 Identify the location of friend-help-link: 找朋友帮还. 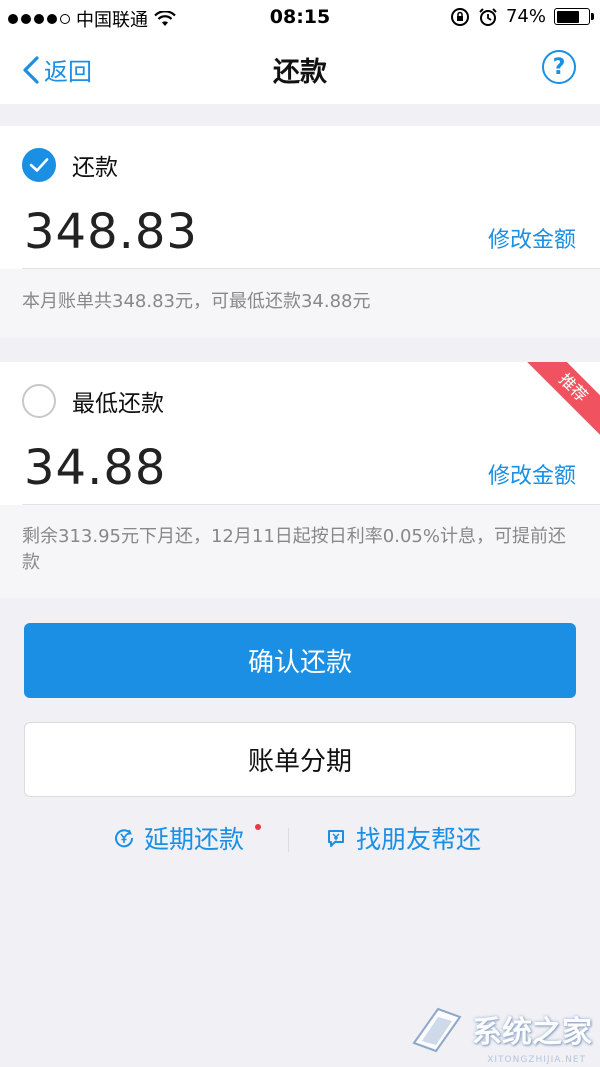
(403, 838).